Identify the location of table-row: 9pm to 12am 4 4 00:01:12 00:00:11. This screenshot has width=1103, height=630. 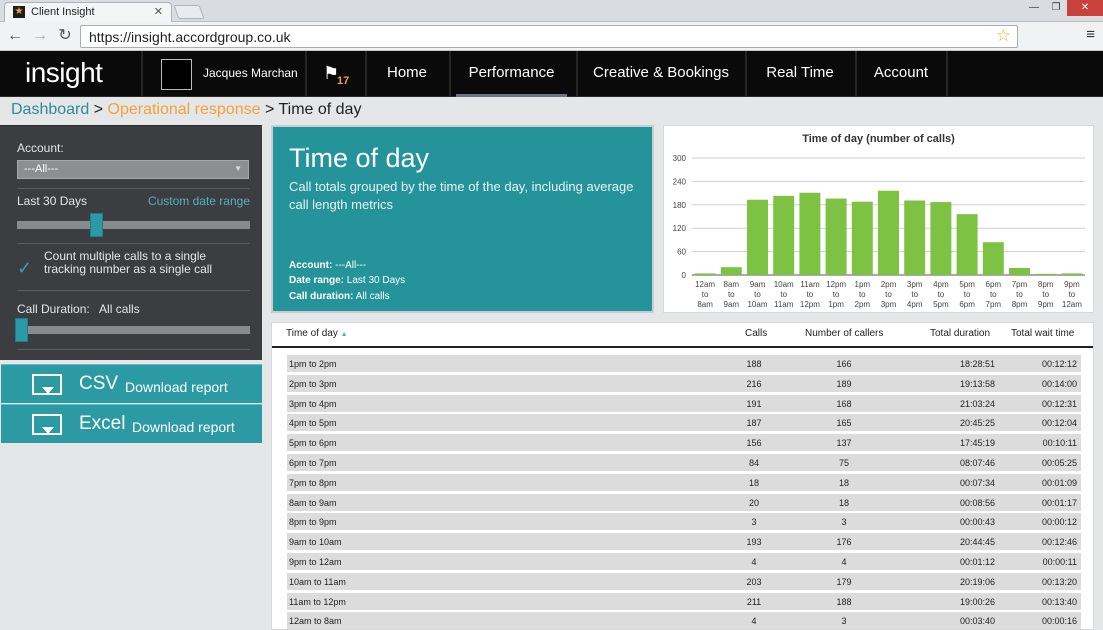
(684, 561).